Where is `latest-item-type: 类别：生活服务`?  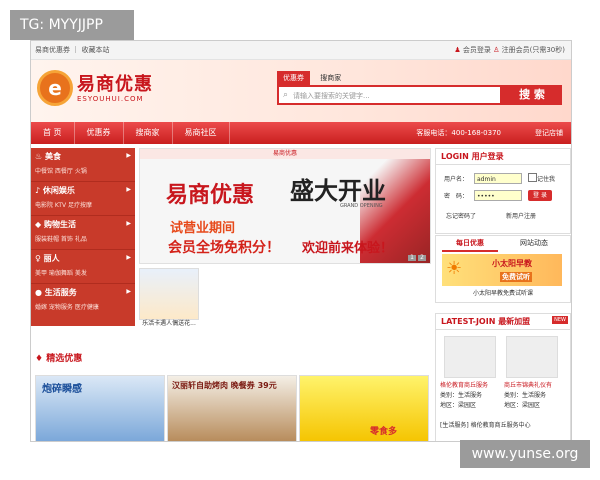
latest-item-type: 类别：生活服务 is located at coordinates (461, 395).